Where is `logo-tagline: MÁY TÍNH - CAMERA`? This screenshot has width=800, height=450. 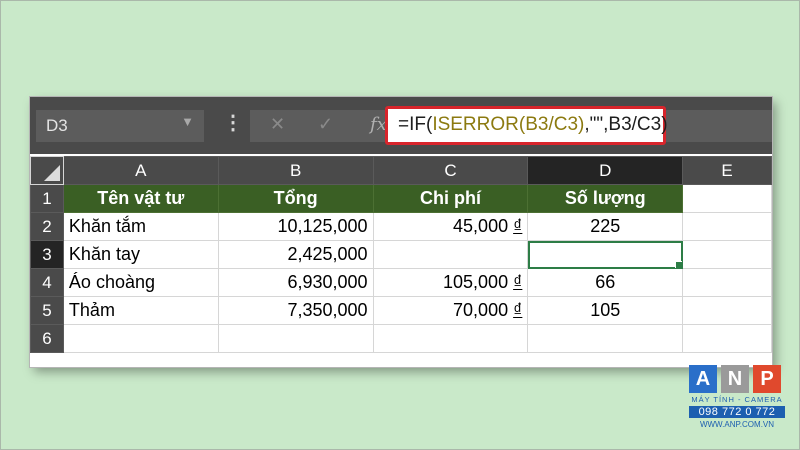
logo-tagline: MÁY TÍNH - CAMERA is located at coordinates (737, 399).